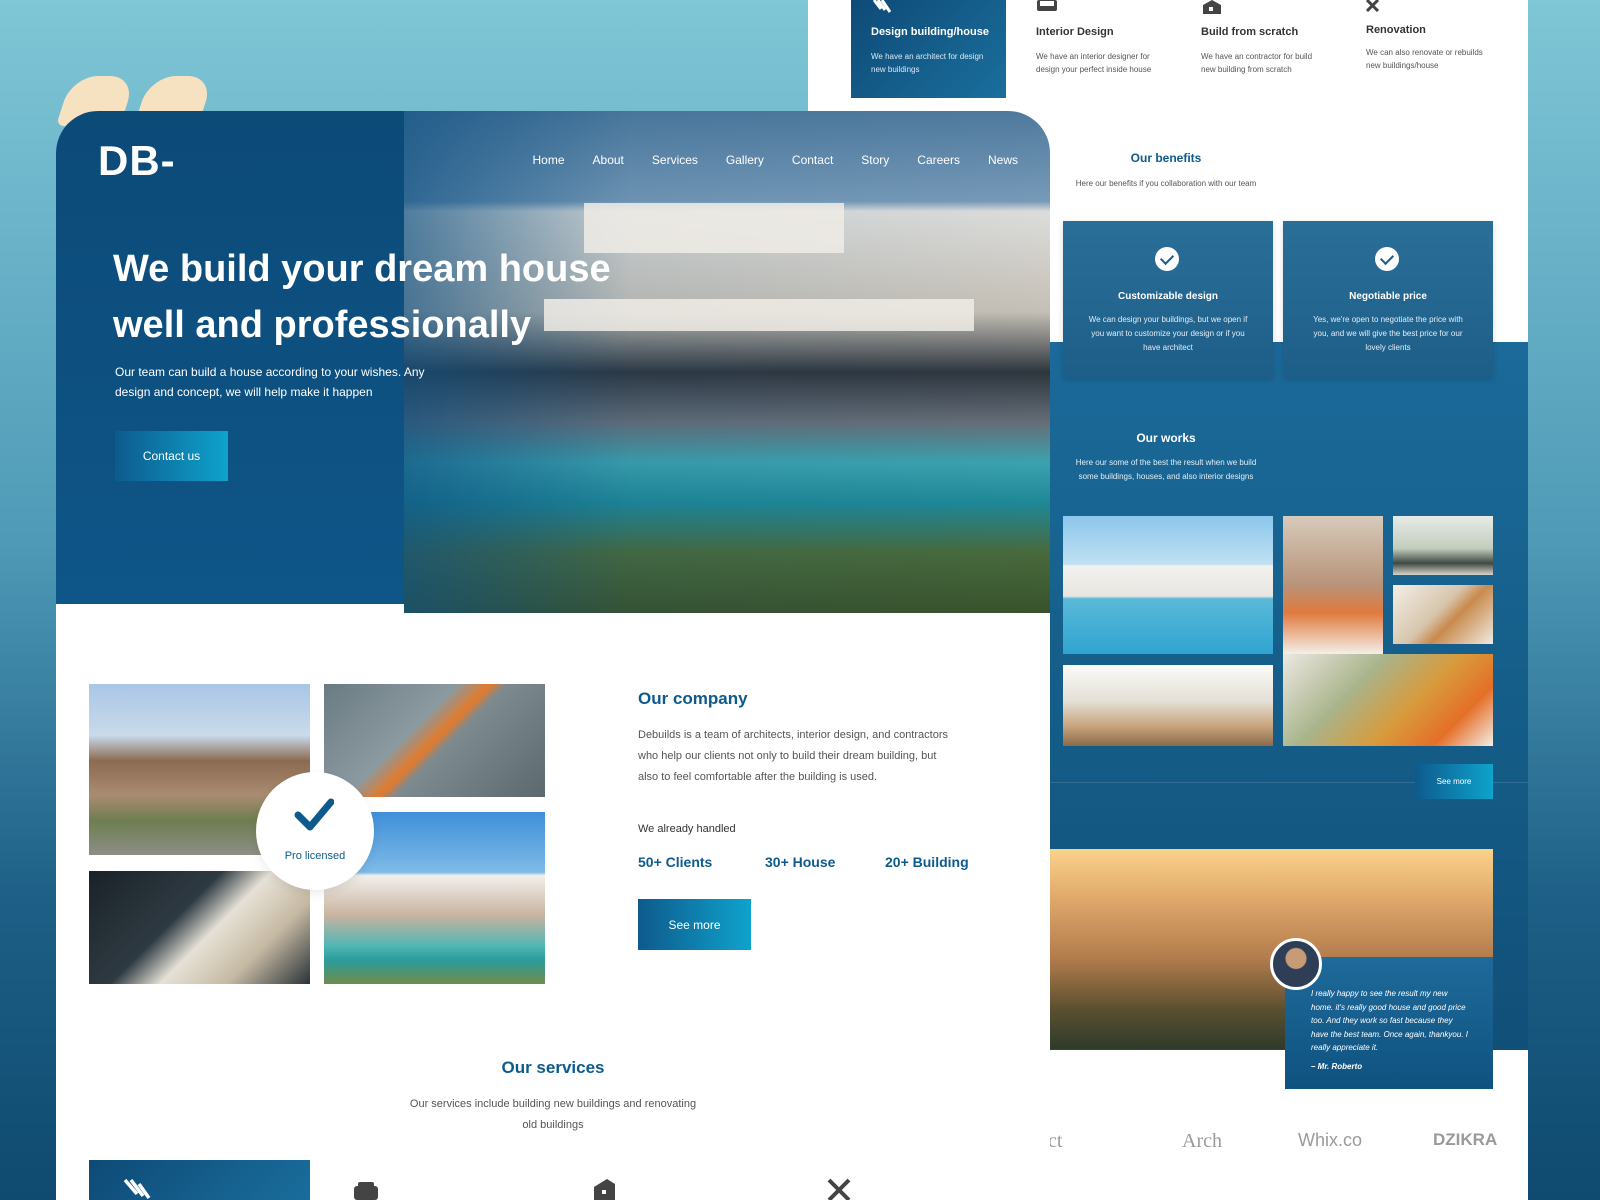  What do you see at coordinates (1388, 296) in the screenshot?
I see `benefit-title: Negotiable price` at bounding box center [1388, 296].